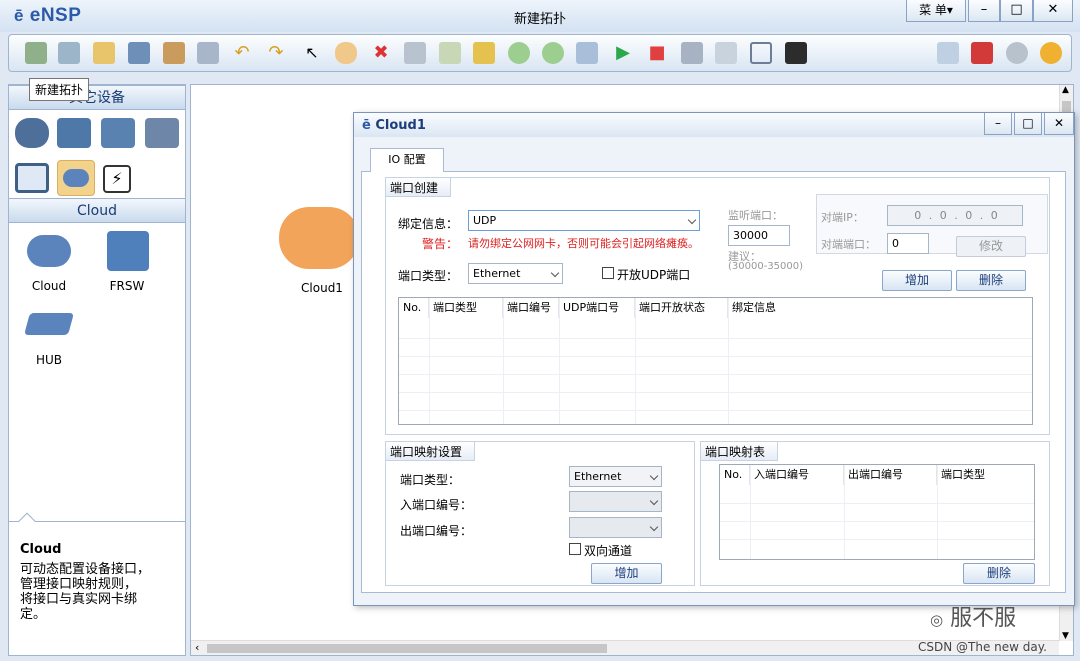 This screenshot has width=1080, height=661. I want to click on map-port-type-select: Ethernet, so click(615, 476).